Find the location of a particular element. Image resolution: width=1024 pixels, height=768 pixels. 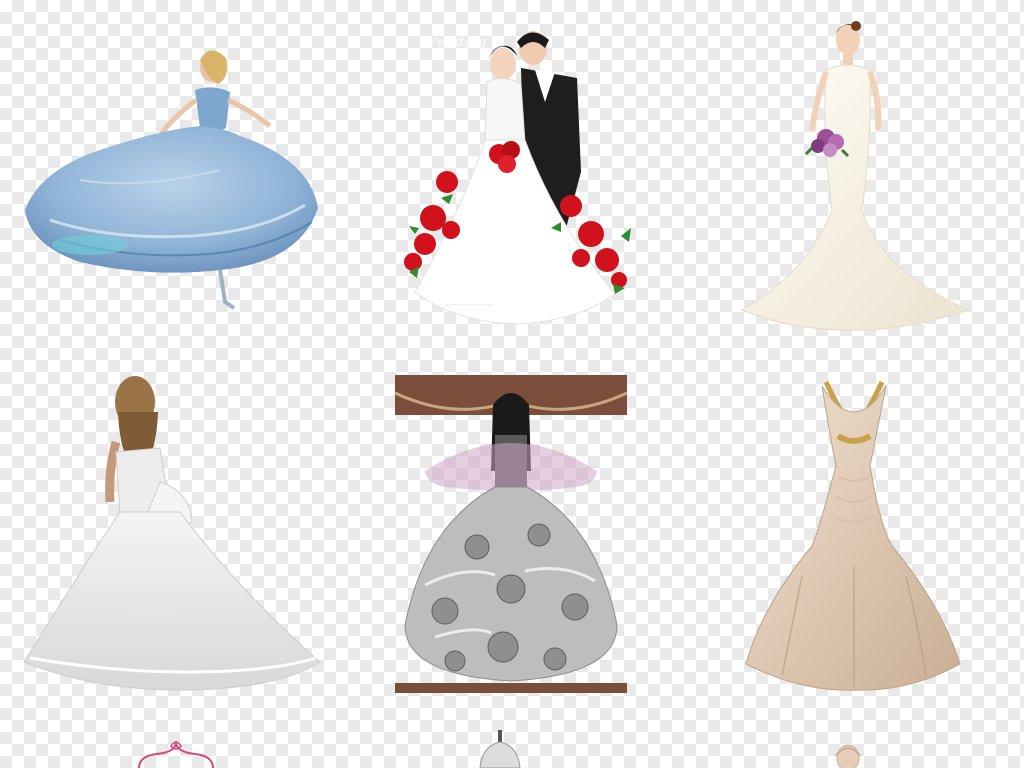

image-partial-pink-frame is located at coordinates (176, 753).